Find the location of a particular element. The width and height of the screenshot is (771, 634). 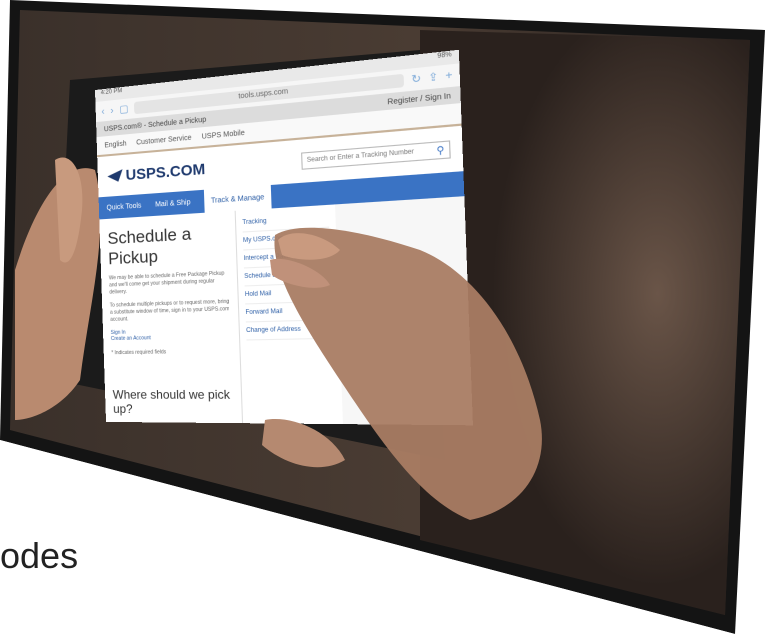

add-tab-icon: + is located at coordinates (448, 75).